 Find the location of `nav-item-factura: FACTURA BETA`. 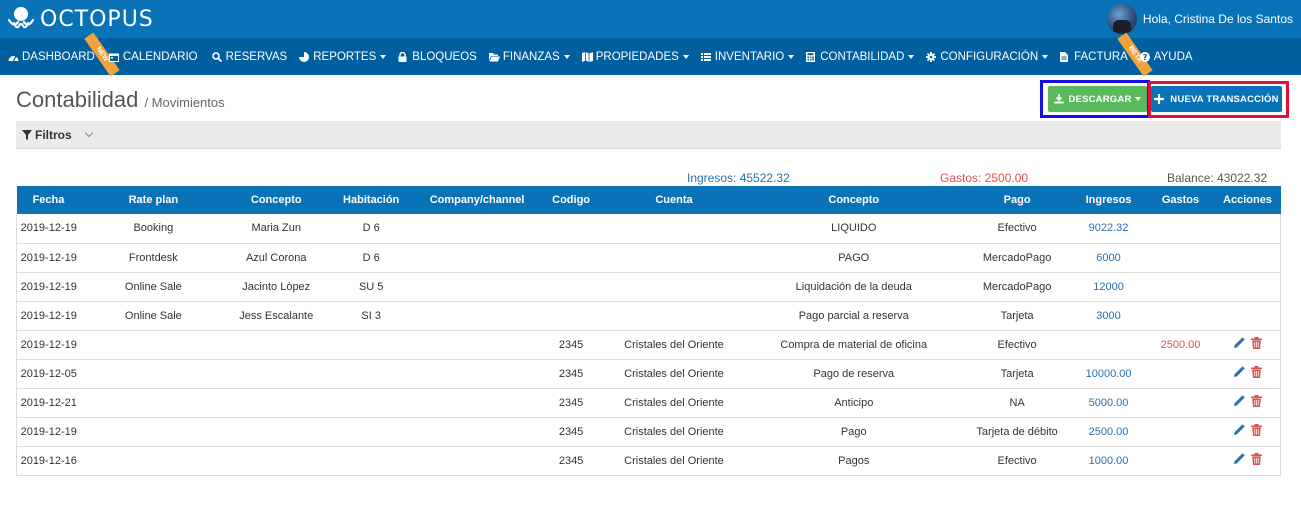

nav-item-factura: FACTURA BETA is located at coordinates (1104, 54).